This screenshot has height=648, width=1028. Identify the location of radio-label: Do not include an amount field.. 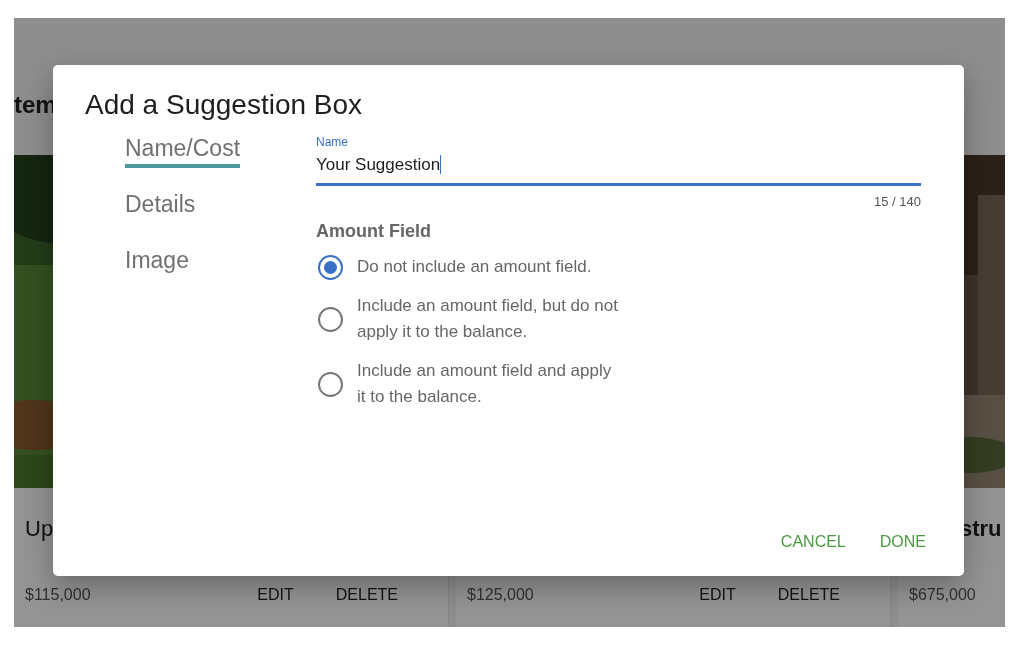
(474, 267).